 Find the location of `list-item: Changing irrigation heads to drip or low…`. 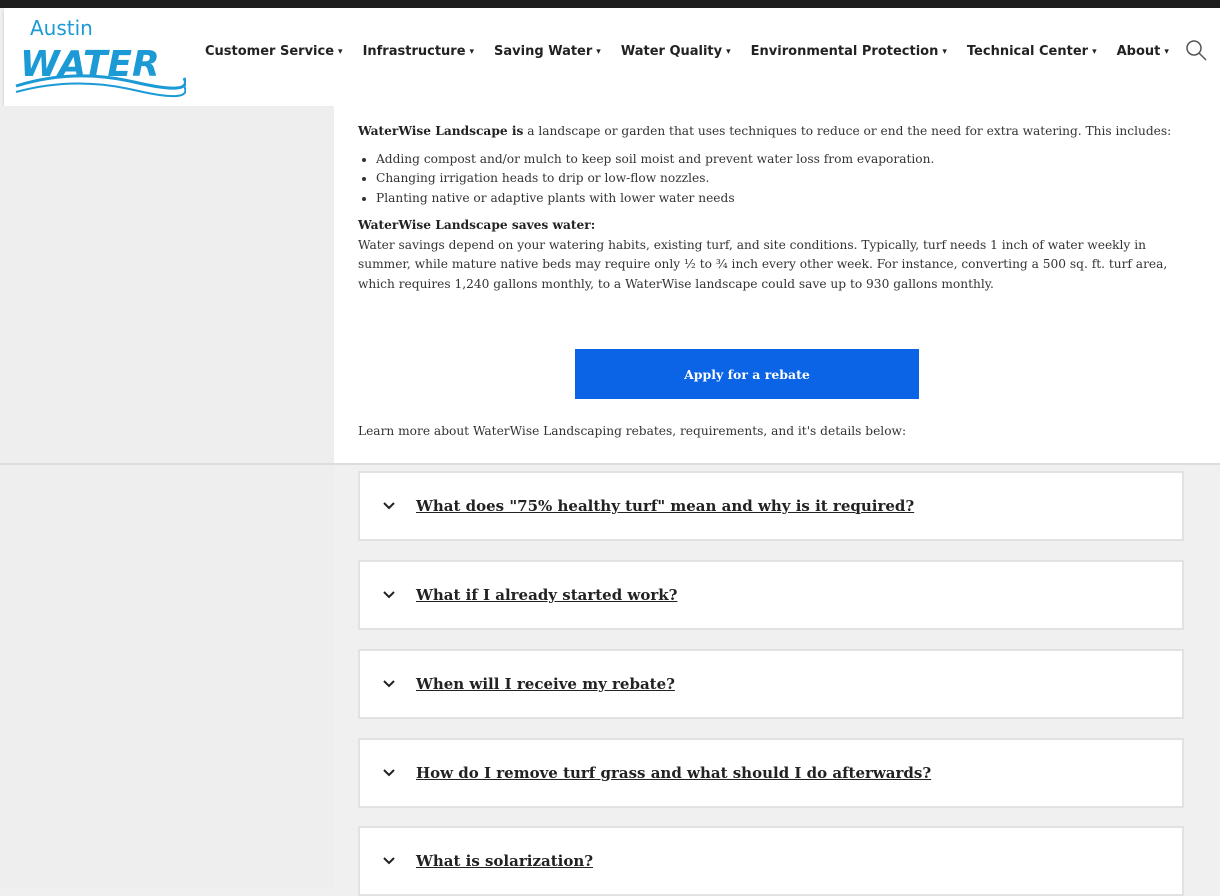

list-item: Changing irrigation heads to drip or low… is located at coordinates (777, 179).